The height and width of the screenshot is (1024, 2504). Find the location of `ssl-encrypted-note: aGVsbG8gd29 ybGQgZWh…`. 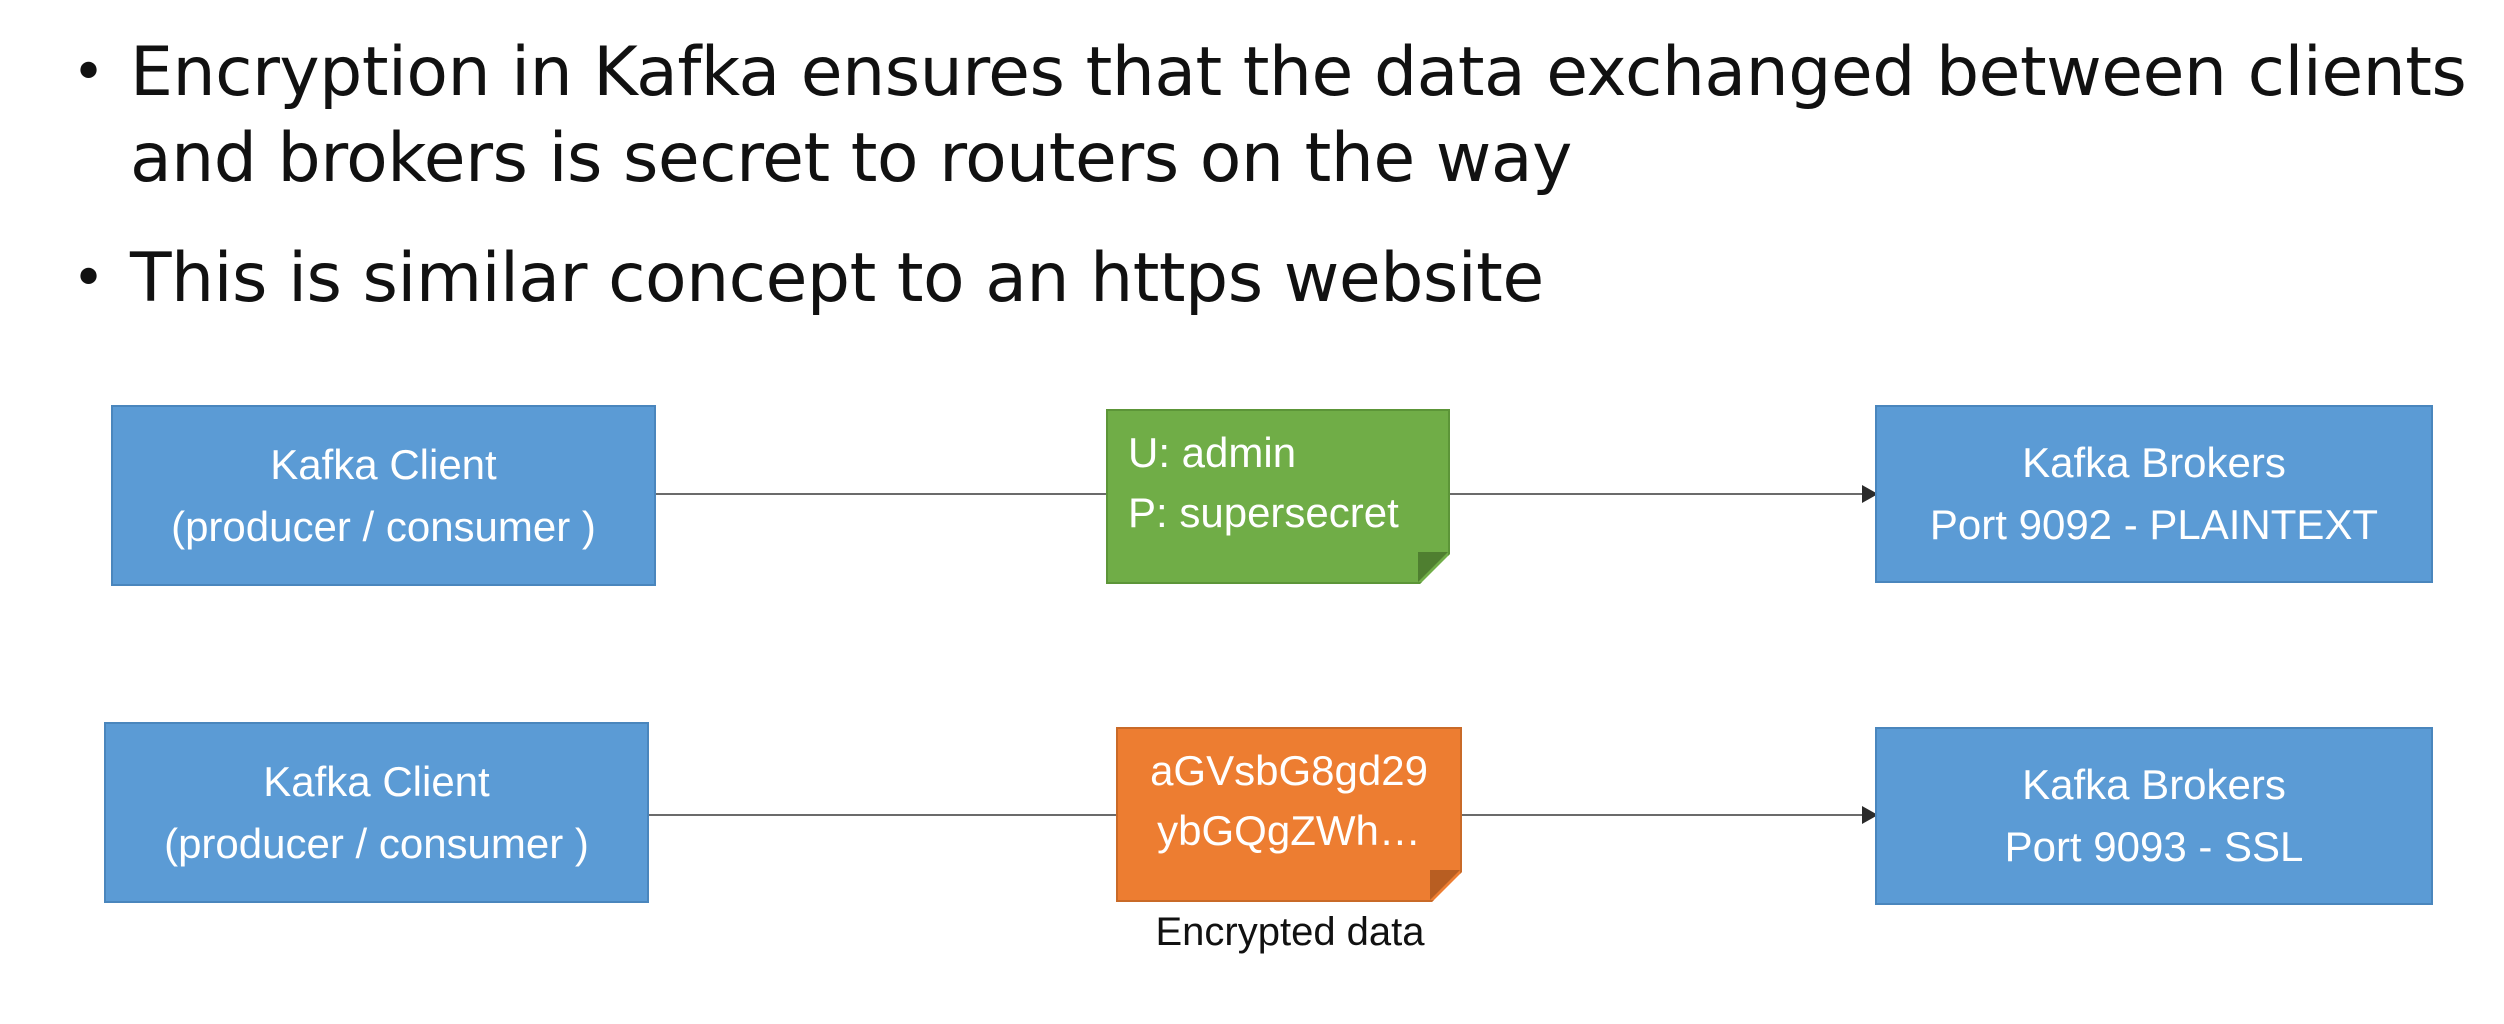

ssl-encrypted-note: aGVsbG8gd29 ybGQgZWh… is located at coordinates (1289, 814).